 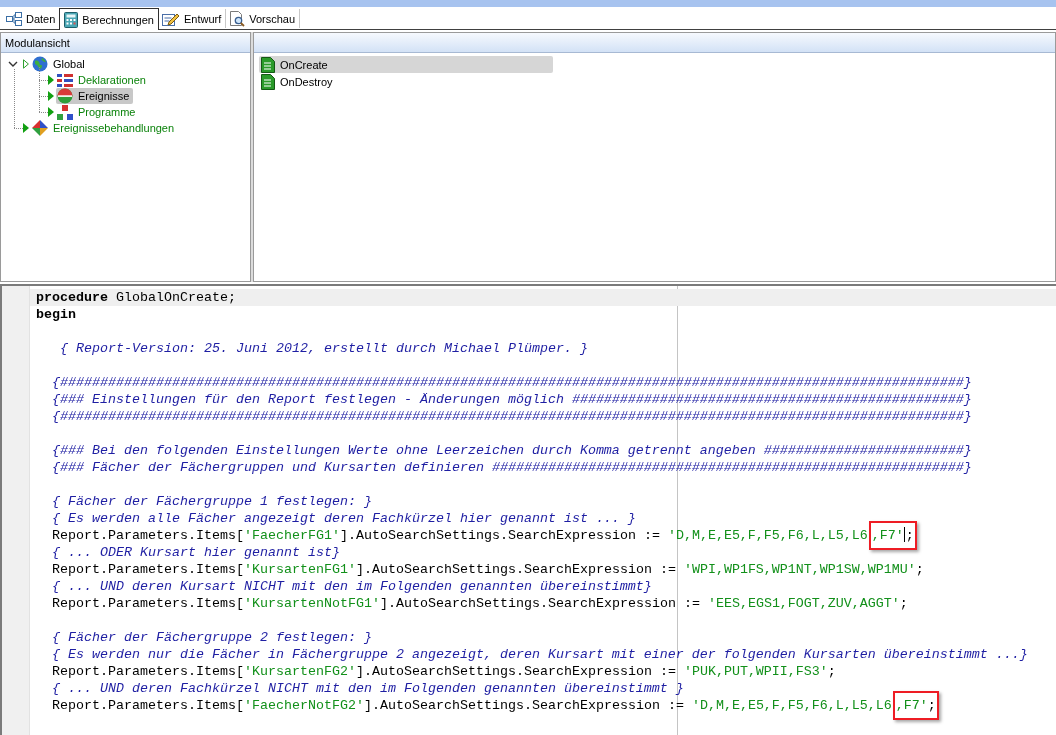 I want to click on code-line: { Es werden alle Fächer angezeigt deren Fachkürzel hier genannt ist ... }, so click(x=344, y=518).